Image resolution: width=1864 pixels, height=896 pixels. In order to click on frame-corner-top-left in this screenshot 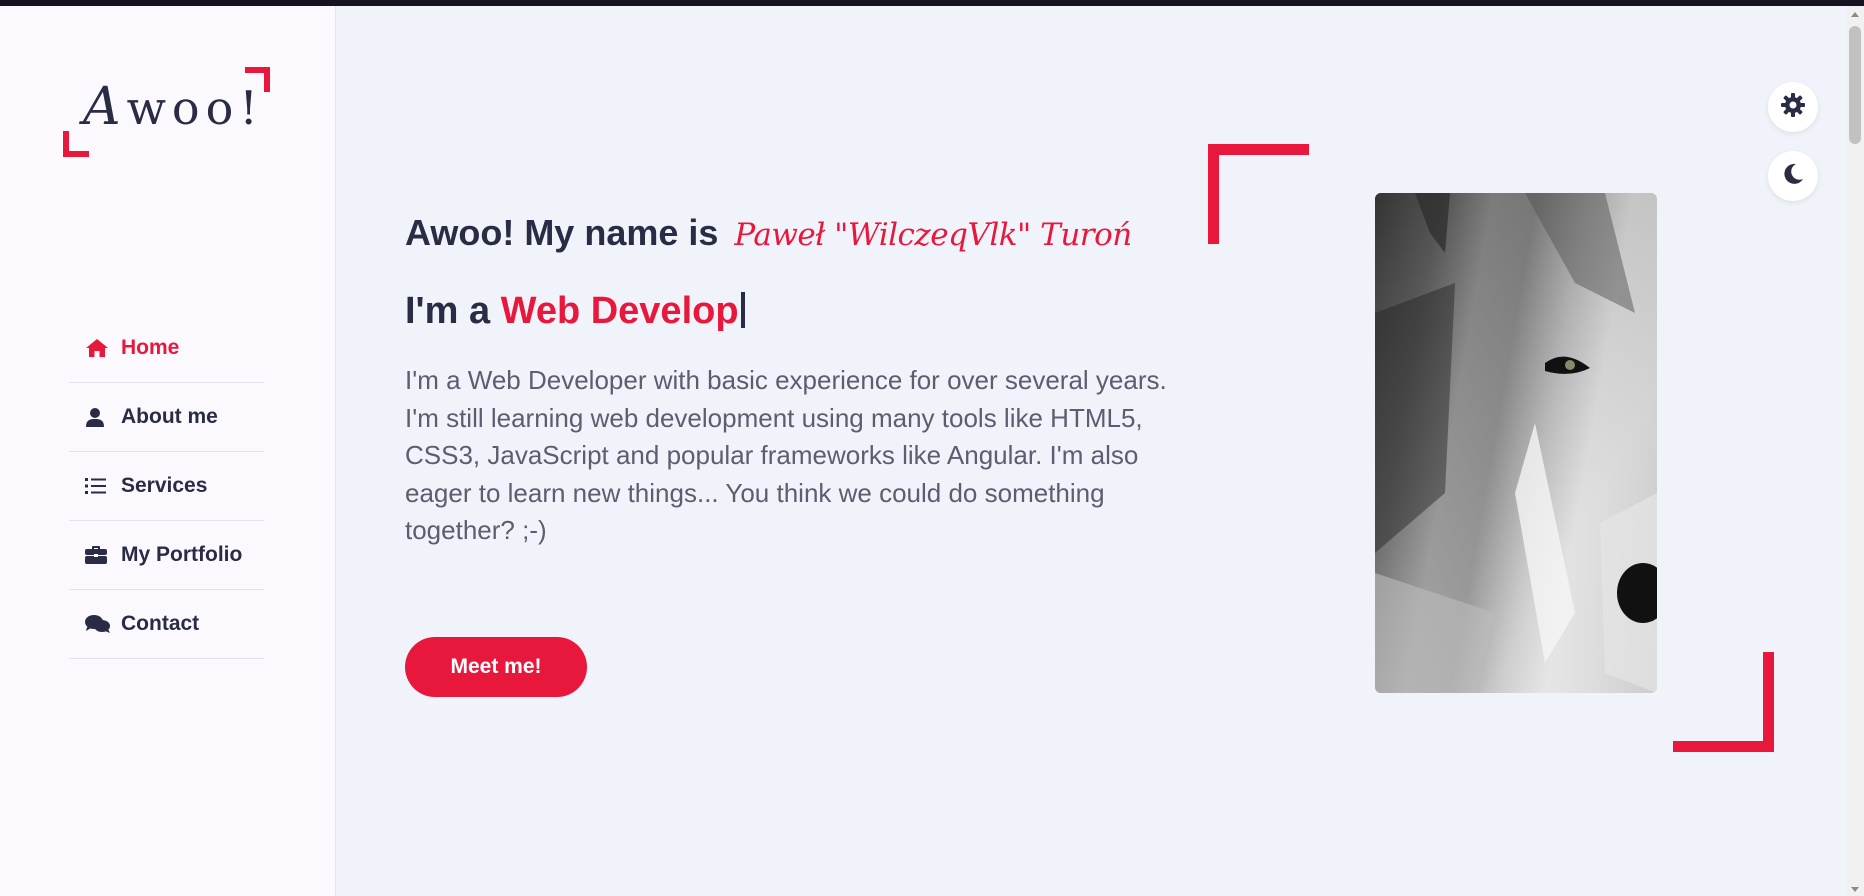, I will do `click(1258, 194)`.